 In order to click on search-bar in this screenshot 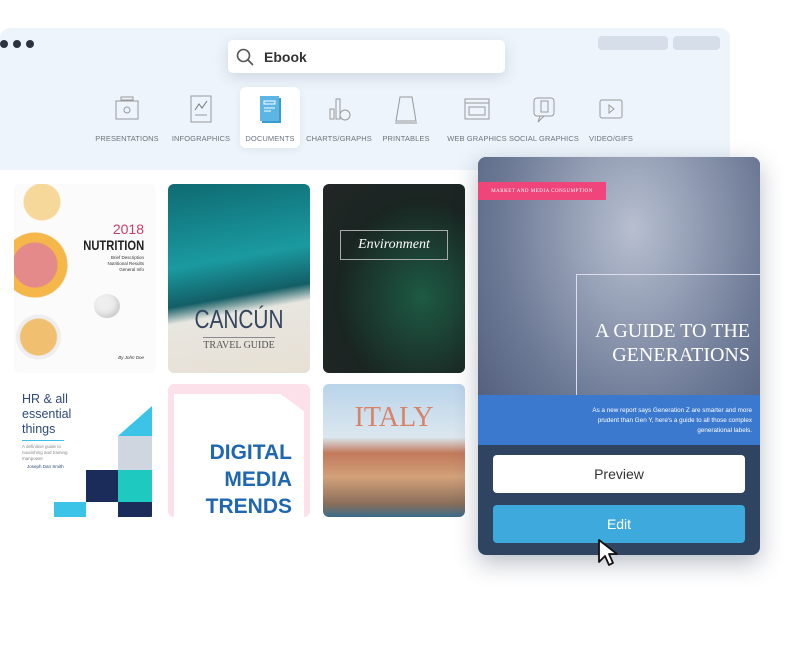, I will do `click(366, 56)`.